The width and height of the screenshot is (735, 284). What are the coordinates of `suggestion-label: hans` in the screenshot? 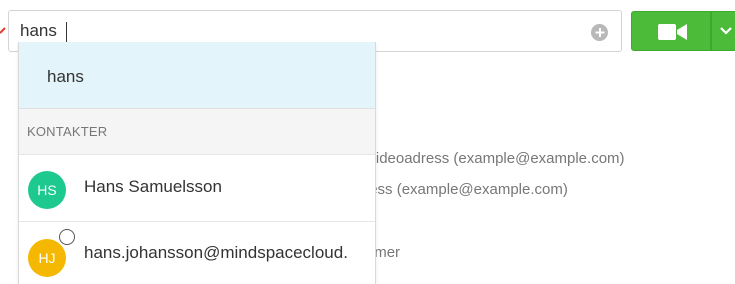 It's located at (65, 76).